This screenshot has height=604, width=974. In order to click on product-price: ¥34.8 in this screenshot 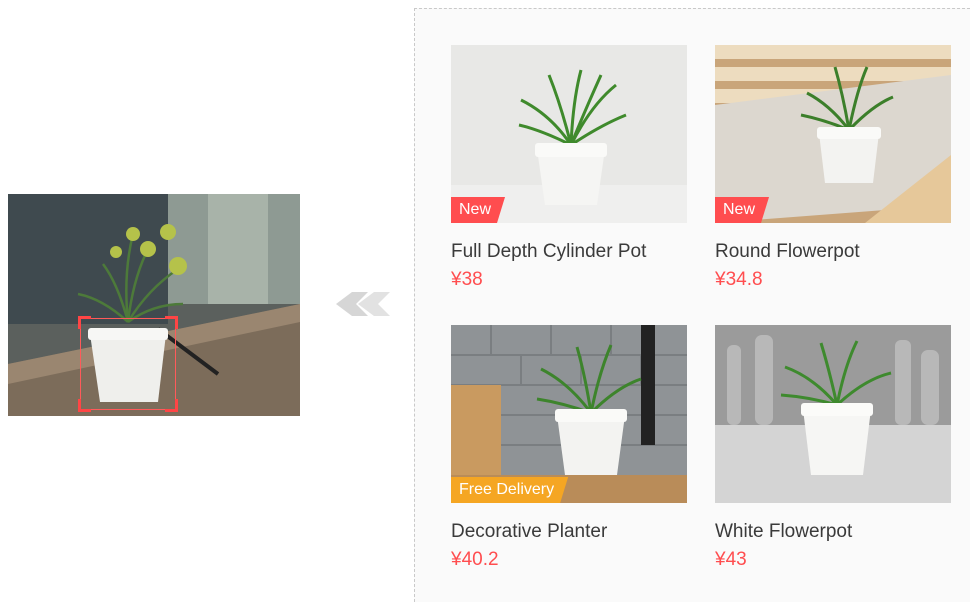, I will do `click(739, 279)`.